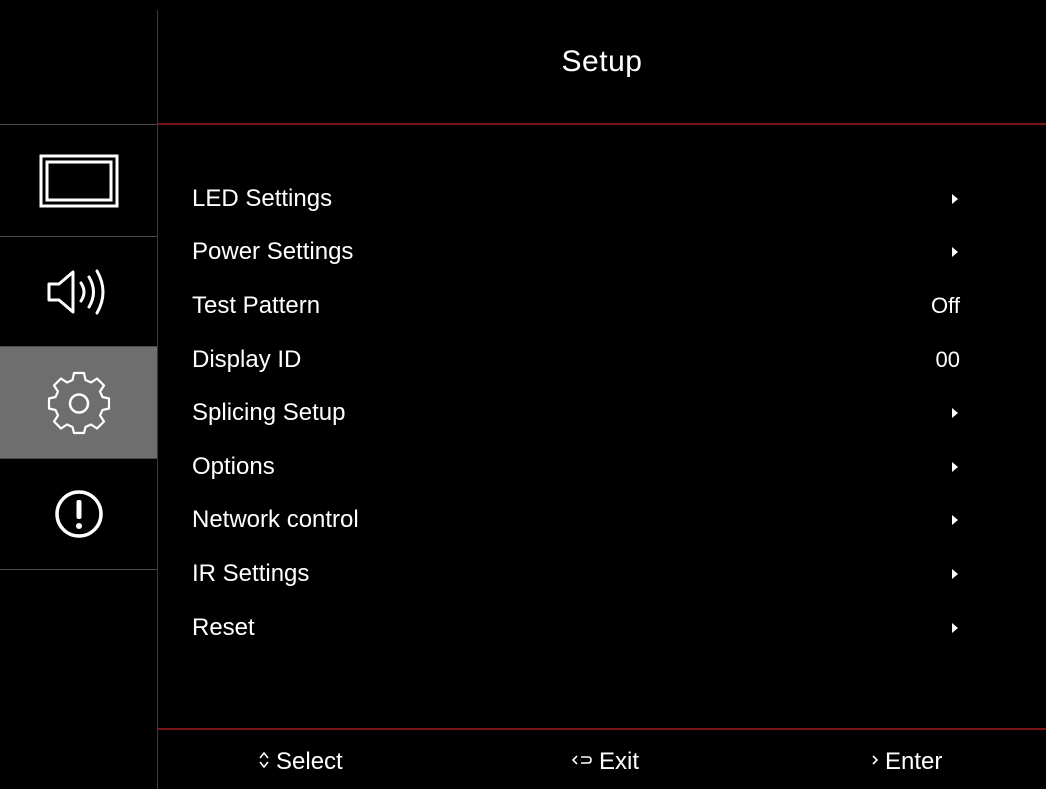 This screenshot has width=1046, height=789. I want to click on menu-item: Test Pattern Off, so click(577, 306).